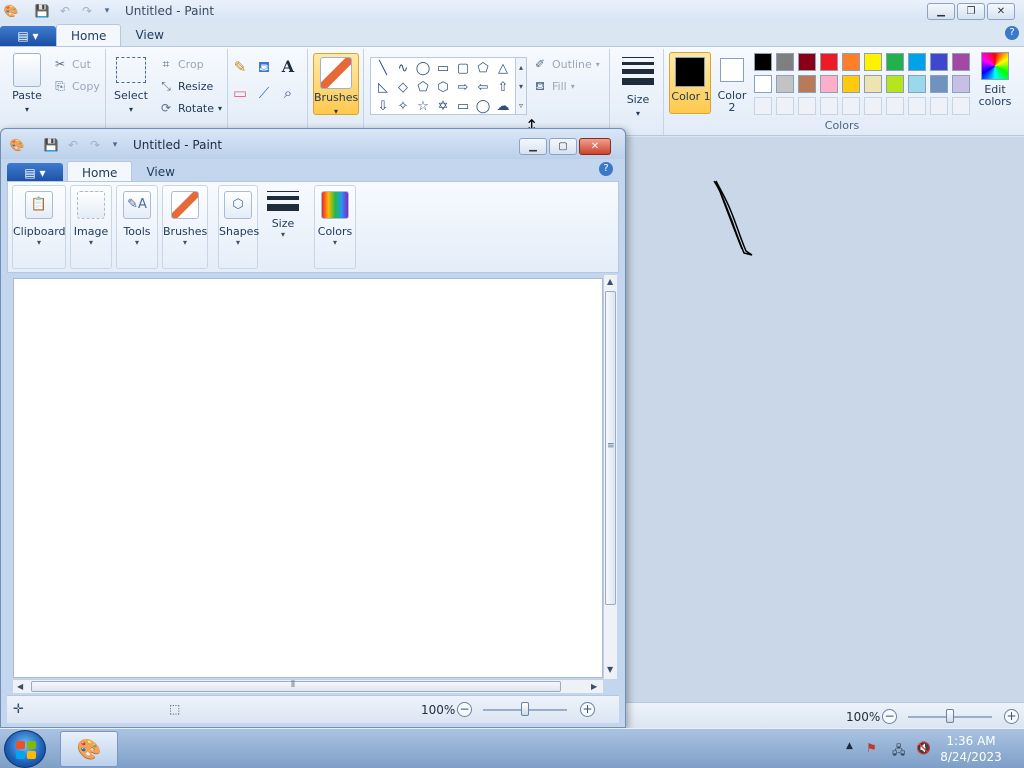 The image size is (1024, 768). What do you see at coordinates (971, 749) in the screenshot?
I see `system-clock: 1:36 AM 8/24/2023` at bounding box center [971, 749].